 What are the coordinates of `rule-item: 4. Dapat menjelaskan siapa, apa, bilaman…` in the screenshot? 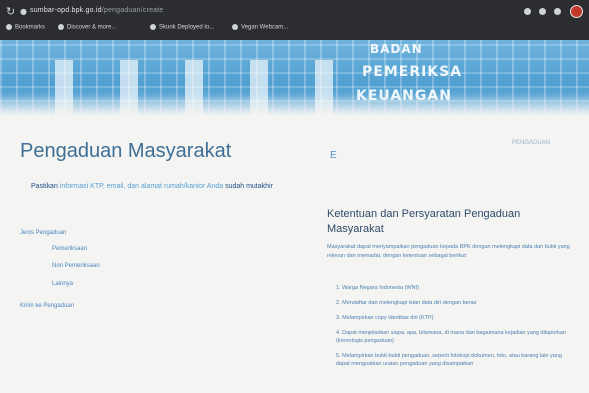 It's located at (451, 337).